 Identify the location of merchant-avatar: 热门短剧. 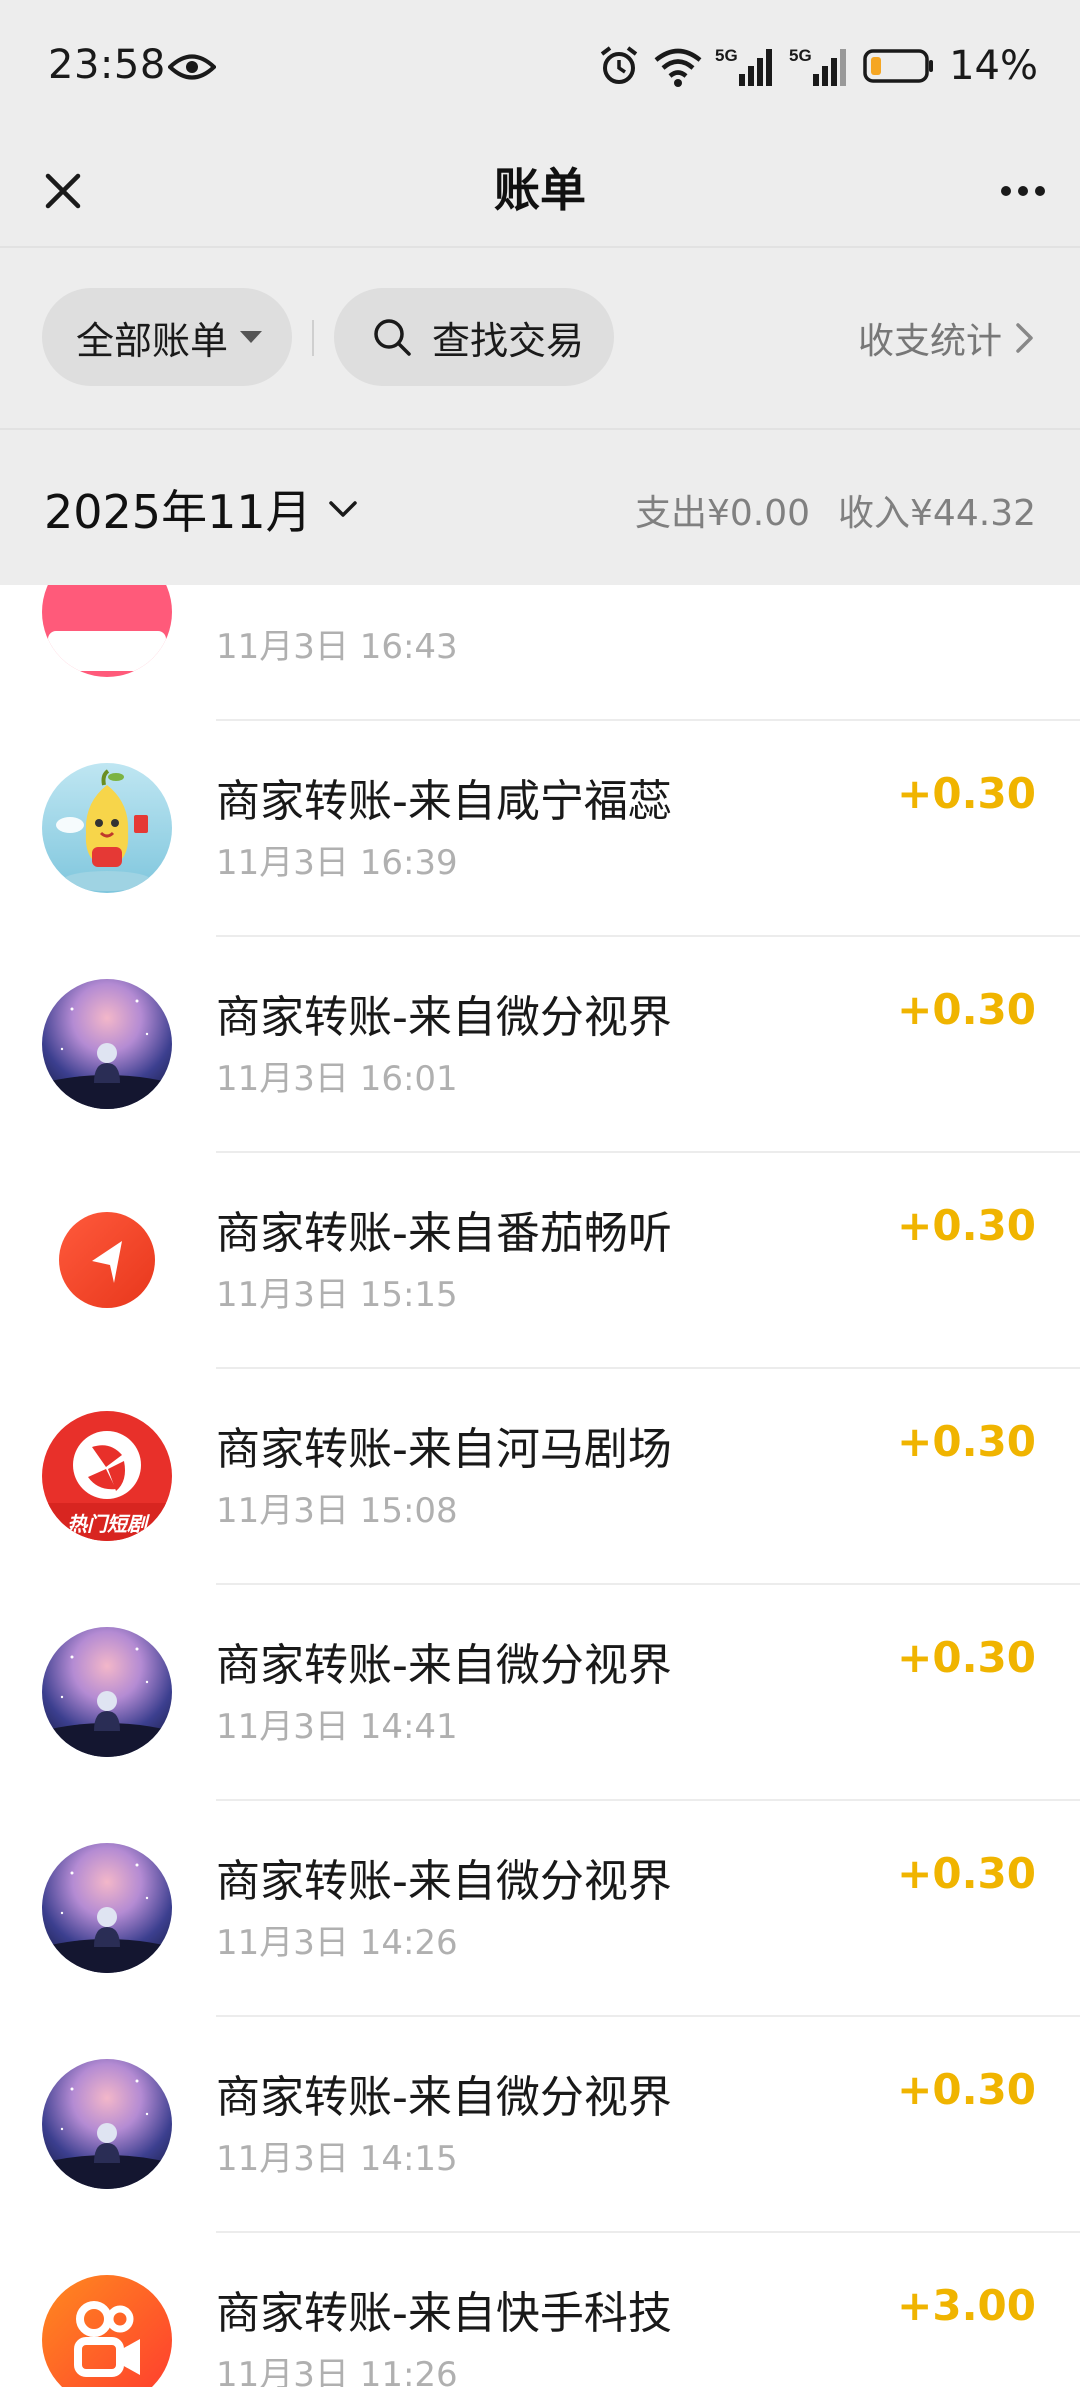
(107, 1476).